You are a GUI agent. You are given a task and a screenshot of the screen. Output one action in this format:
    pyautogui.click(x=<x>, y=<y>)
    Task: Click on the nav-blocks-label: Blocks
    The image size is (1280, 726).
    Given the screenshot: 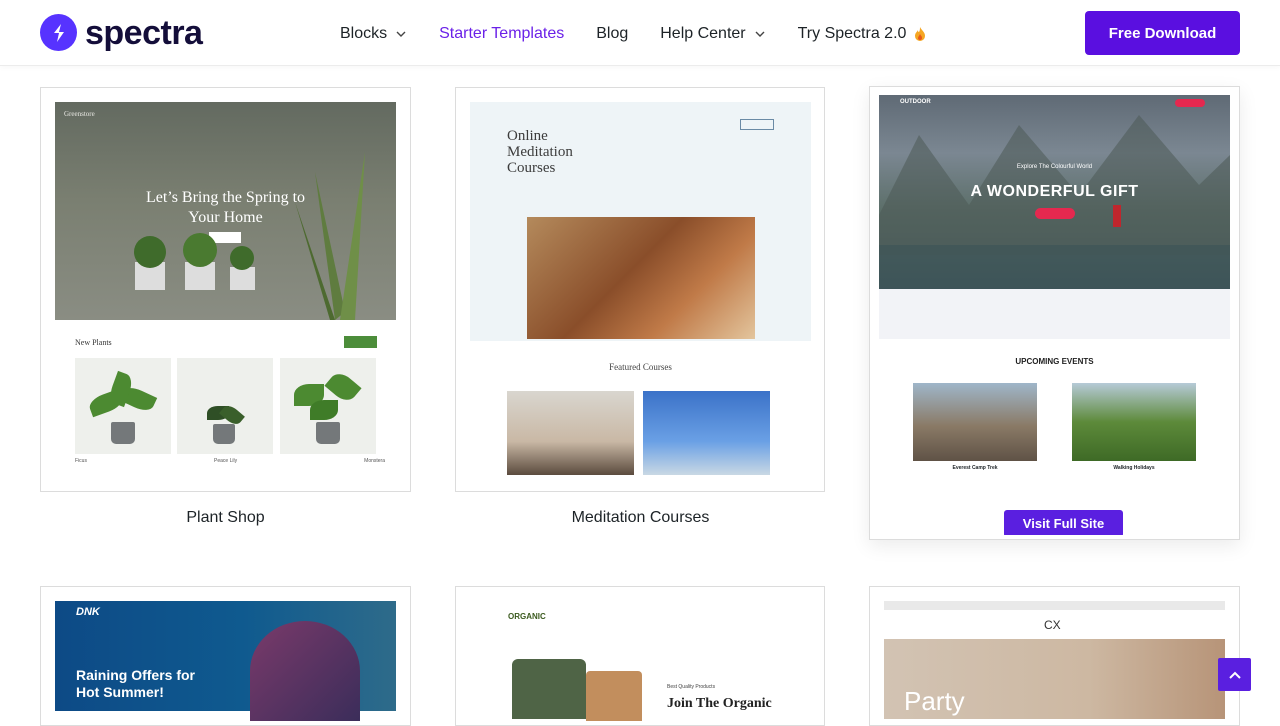 What is the action you would take?
    pyautogui.click(x=364, y=33)
    